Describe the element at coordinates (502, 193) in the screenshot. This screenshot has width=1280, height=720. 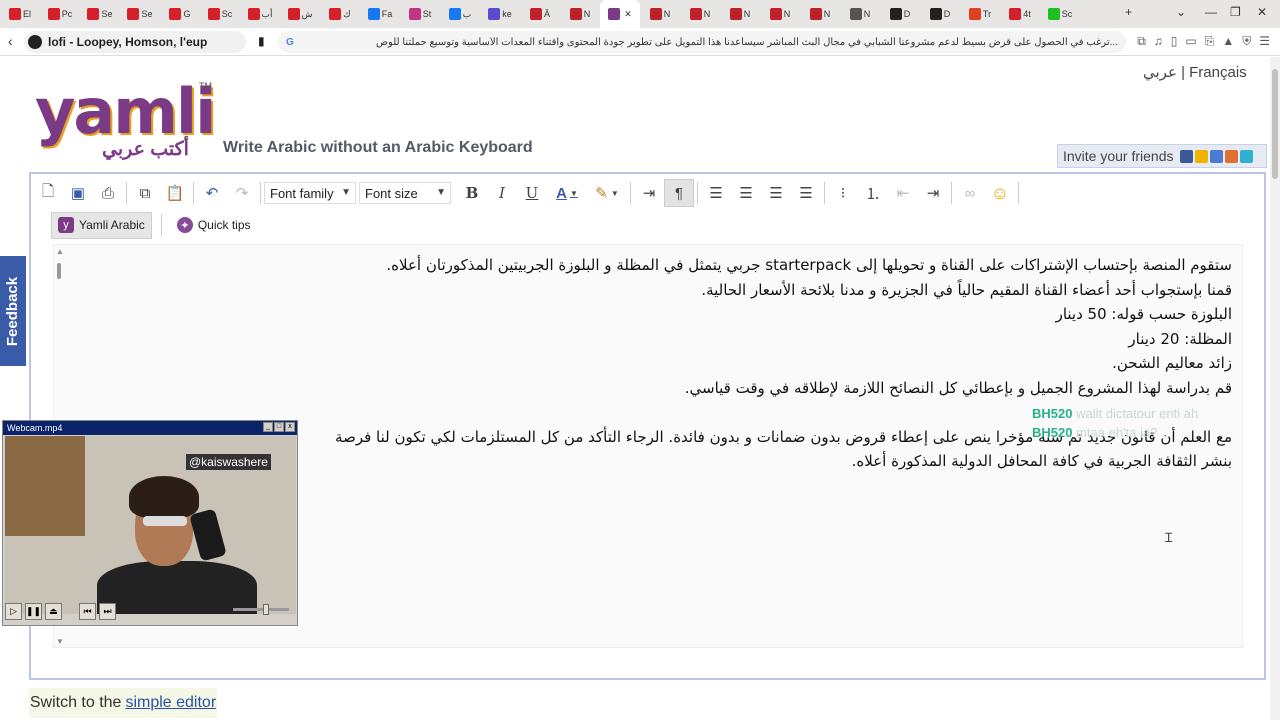
I see `italic-button: I` at that location.